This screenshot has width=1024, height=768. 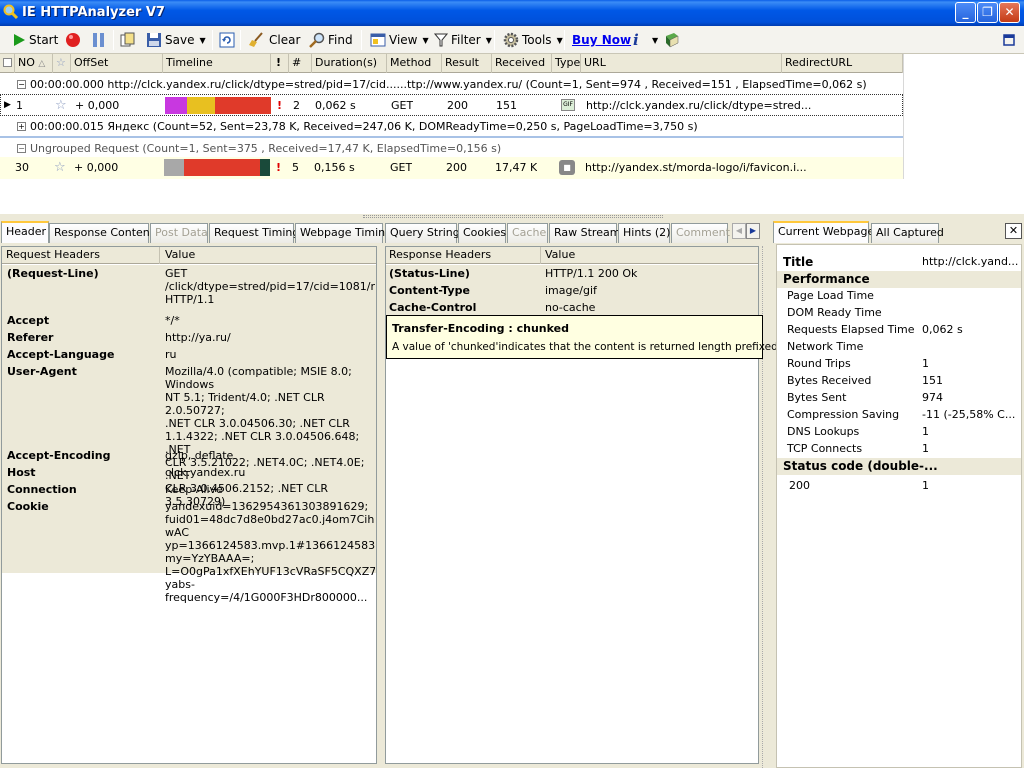 I want to click on response-value-column: Value, so click(x=560, y=255).